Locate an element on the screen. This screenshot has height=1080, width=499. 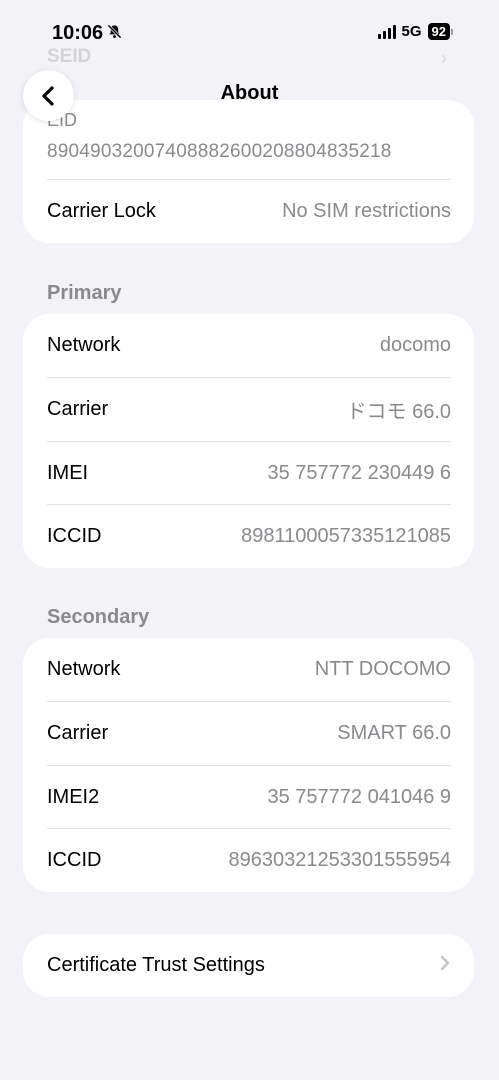
row-value: 89630321253301555954 is located at coordinates (340, 860).